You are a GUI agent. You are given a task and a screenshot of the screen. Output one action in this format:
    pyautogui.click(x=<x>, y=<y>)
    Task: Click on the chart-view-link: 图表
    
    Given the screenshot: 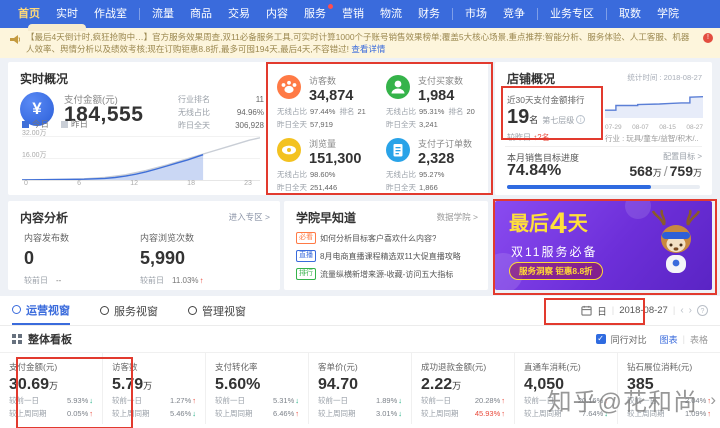 What is the action you would take?
    pyautogui.click(x=669, y=339)
    